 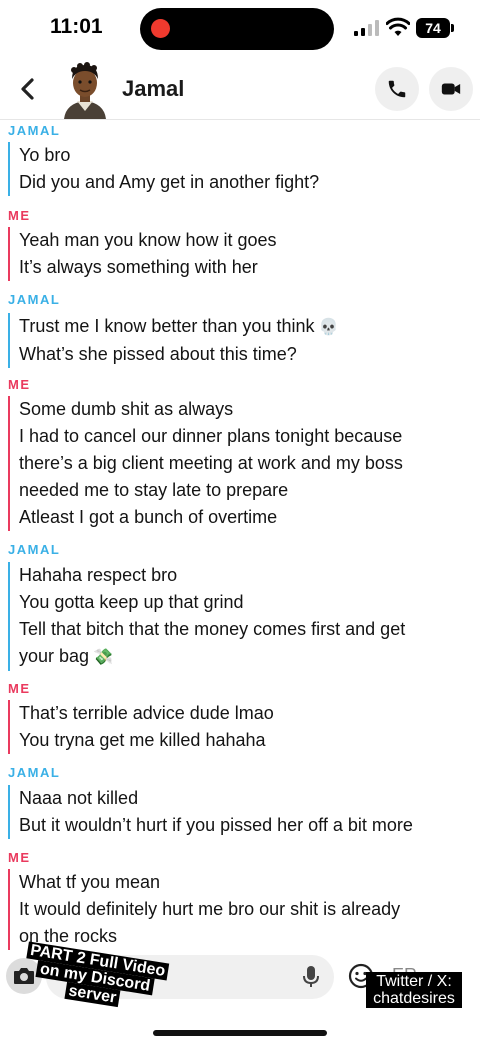 What do you see at coordinates (90, 882) in the screenshot?
I see `message-line: What tf you mean` at bounding box center [90, 882].